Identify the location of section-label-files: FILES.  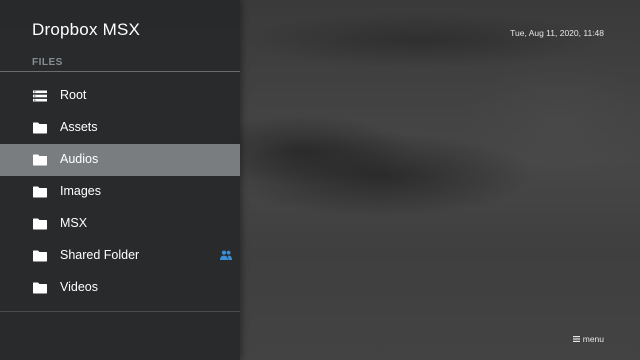
(47, 62).